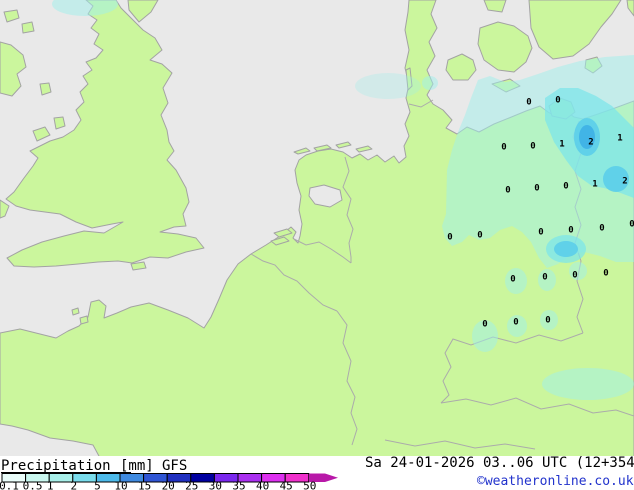  I want to click on colorbar-tick-label: 45, so click(286, 485).